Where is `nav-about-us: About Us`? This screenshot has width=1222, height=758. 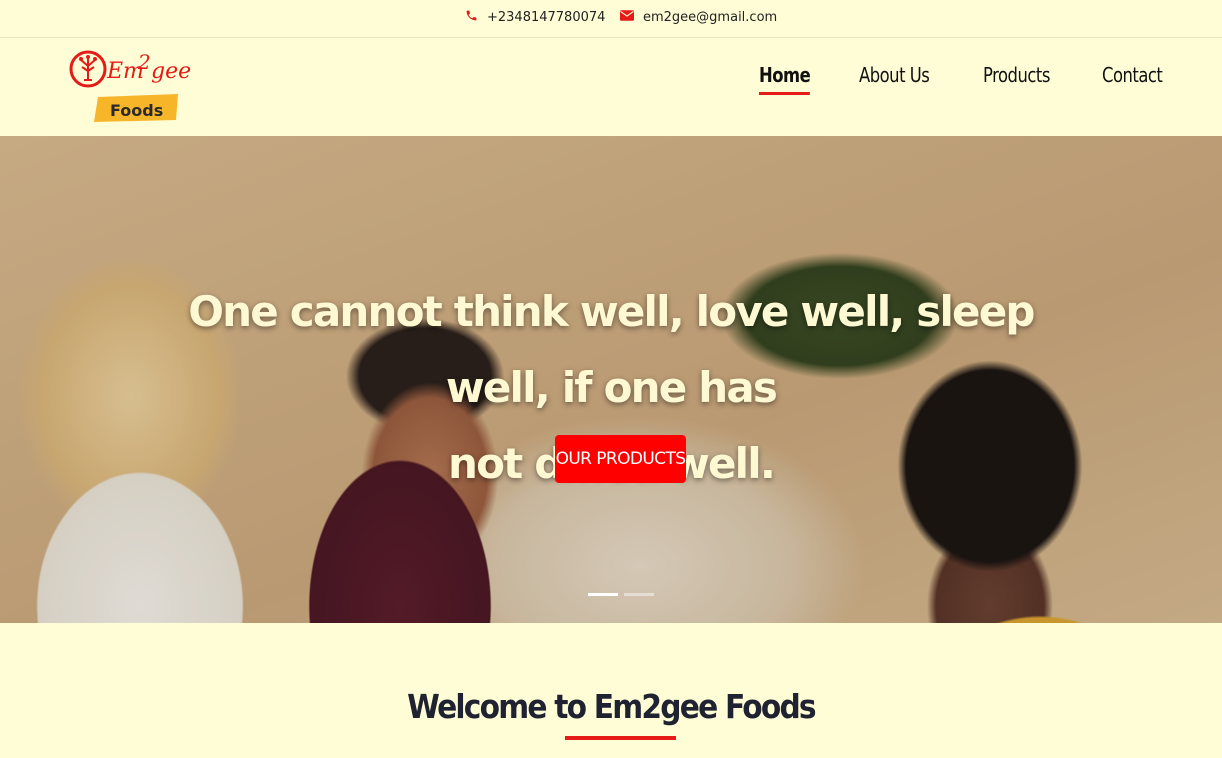 nav-about-us: About Us is located at coordinates (894, 81).